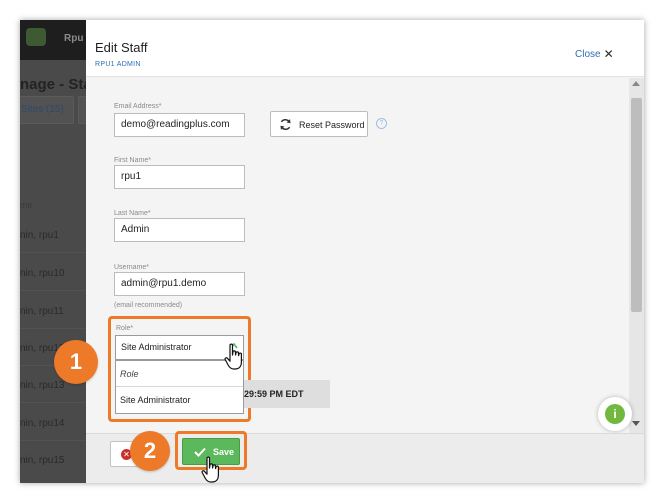 This screenshot has height=502, width=664. What do you see at coordinates (138, 106) in the screenshot?
I see `email-label: Email Address*` at bounding box center [138, 106].